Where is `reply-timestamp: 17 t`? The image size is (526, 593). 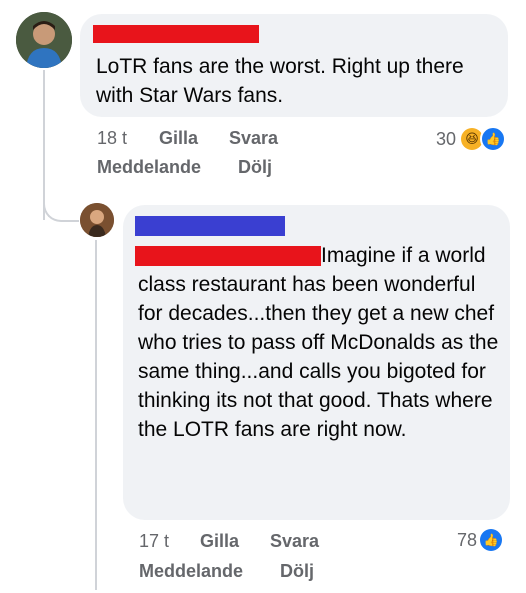 reply-timestamp: 17 t is located at coordinates (154, 541).